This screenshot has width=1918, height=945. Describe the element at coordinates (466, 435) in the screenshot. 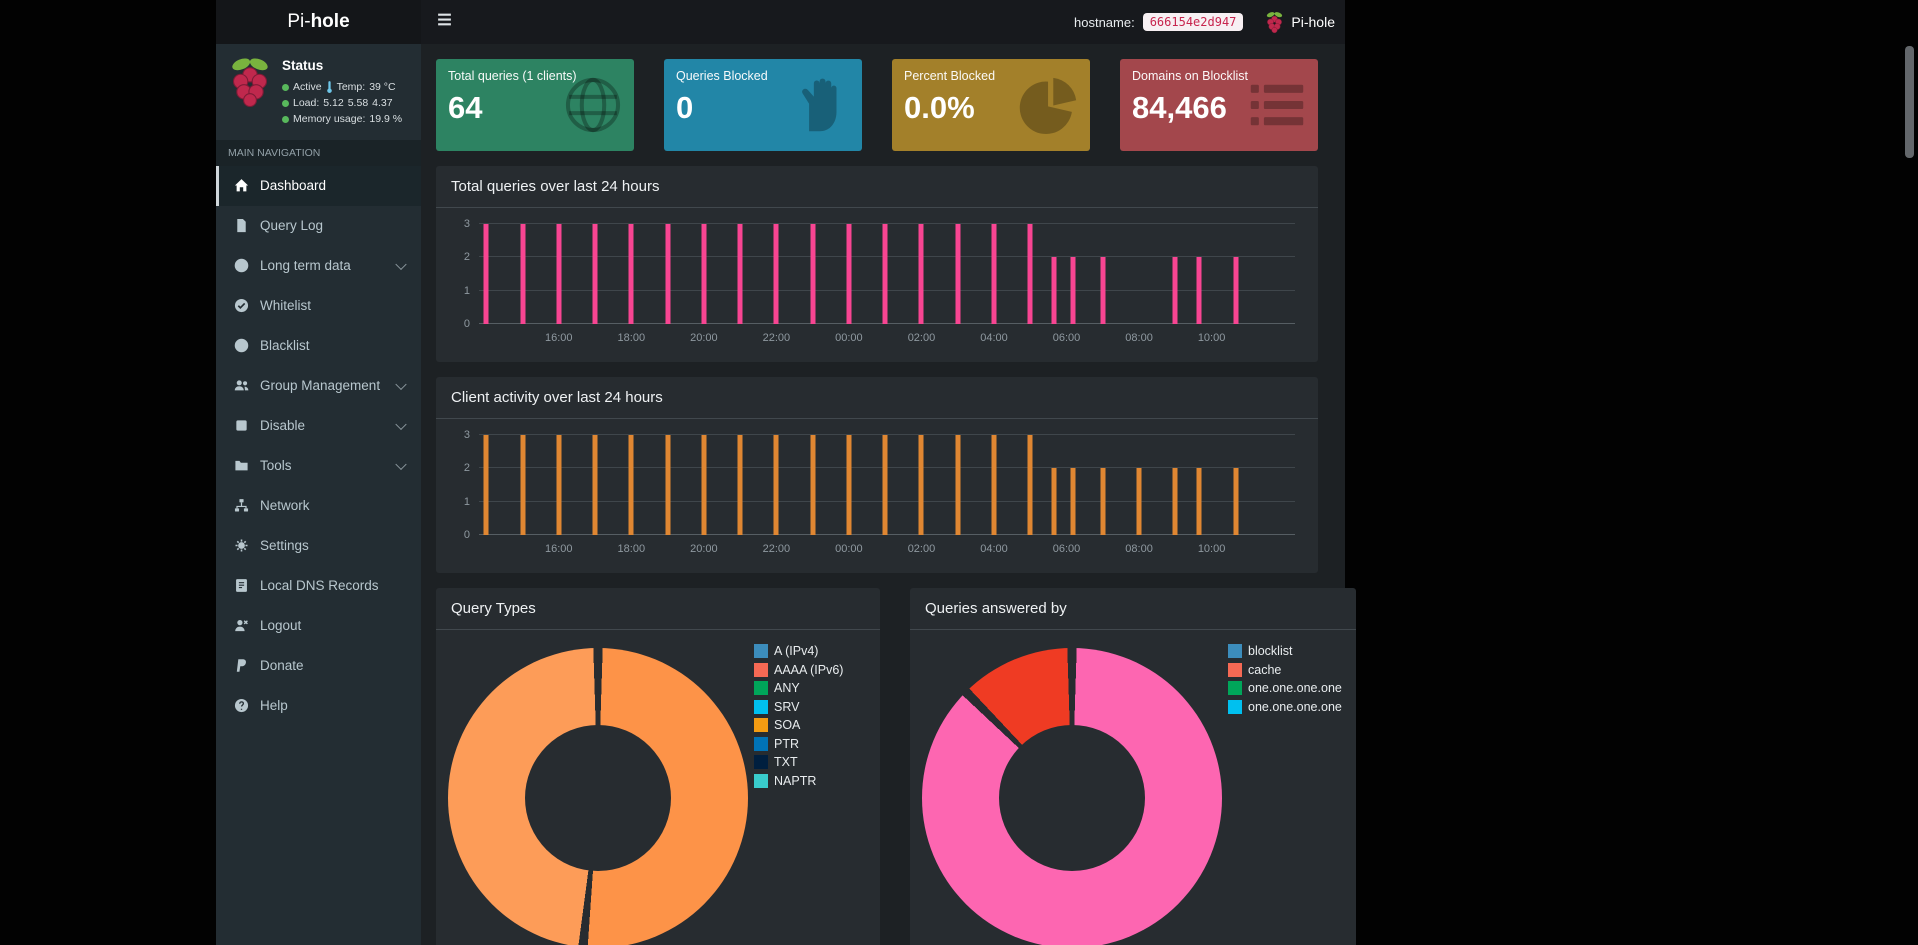

I see `y-axis-label: 3` at that location.